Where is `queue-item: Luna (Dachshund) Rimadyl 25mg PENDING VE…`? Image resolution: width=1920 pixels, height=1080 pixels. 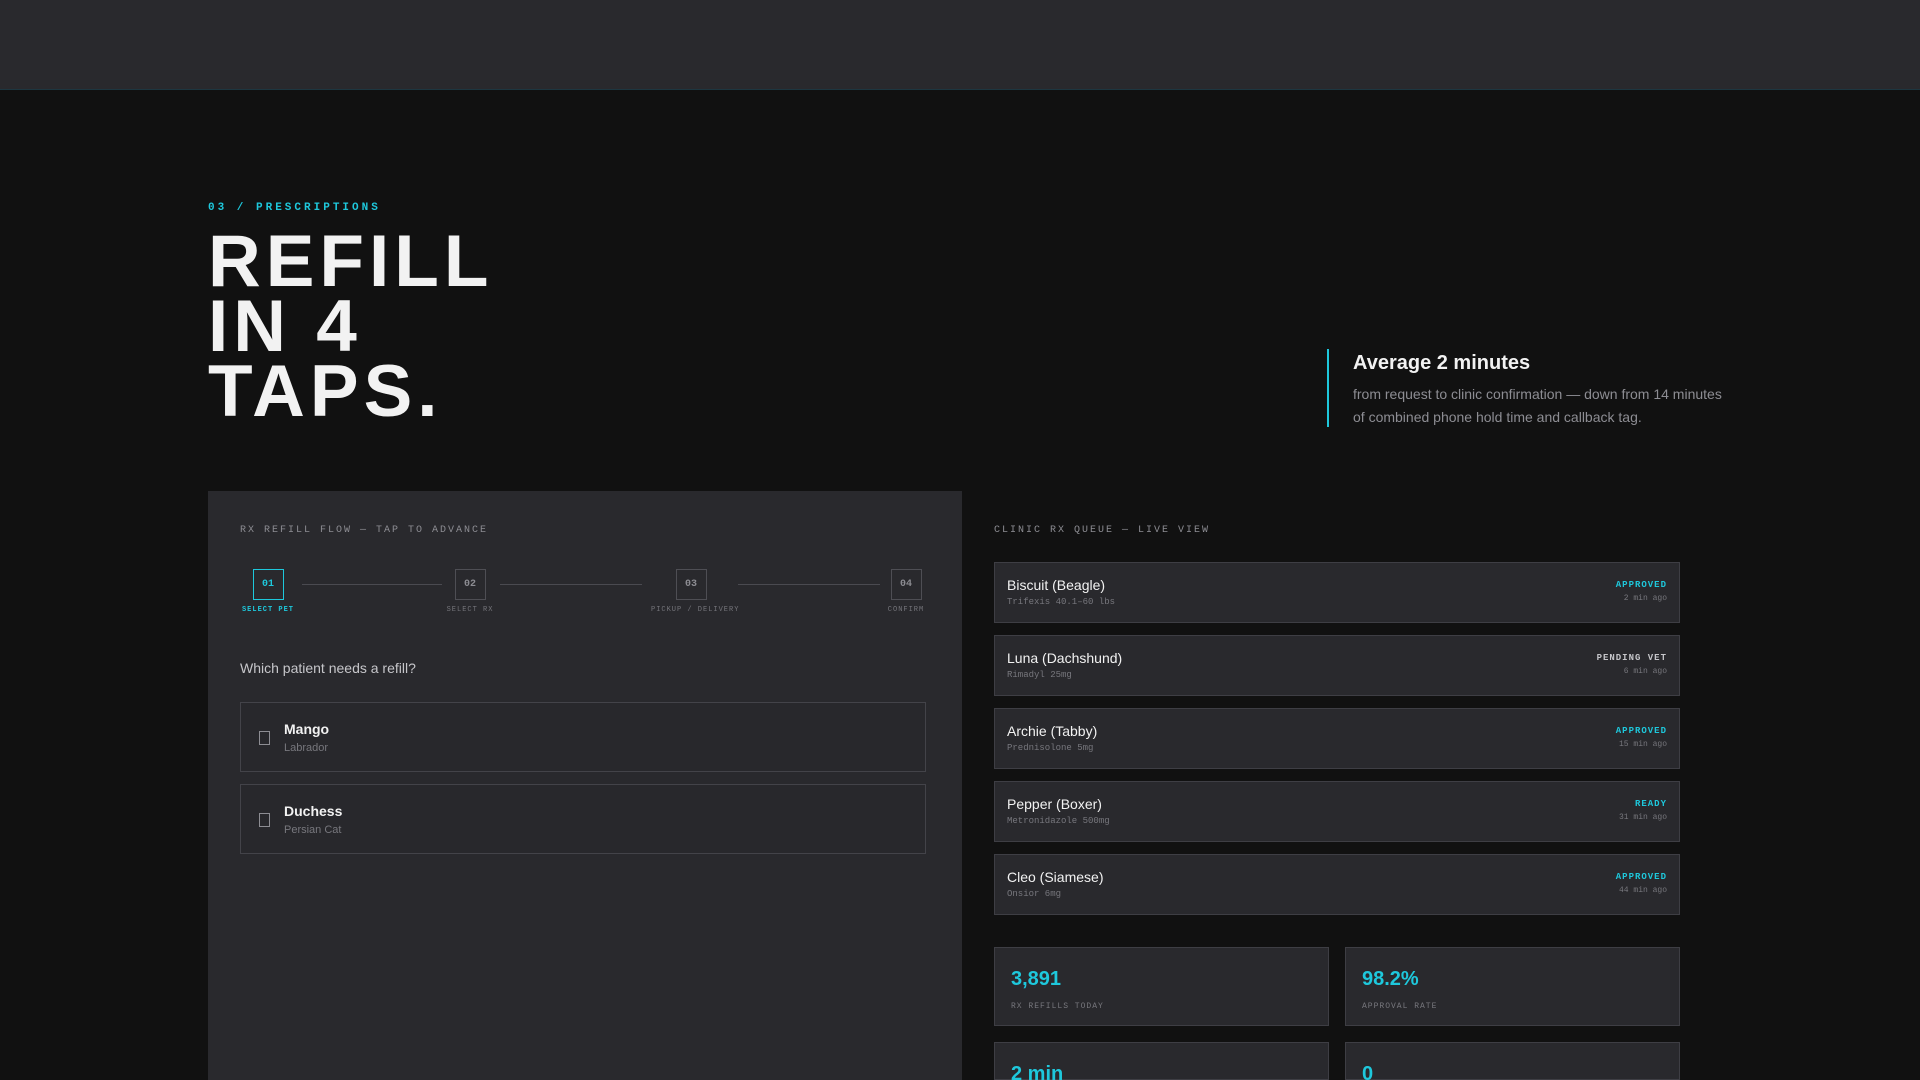
queue-item: Luna (Dachshund) Rimadyl 25mg PENDING VE… is located at coordinates (1337, 665).